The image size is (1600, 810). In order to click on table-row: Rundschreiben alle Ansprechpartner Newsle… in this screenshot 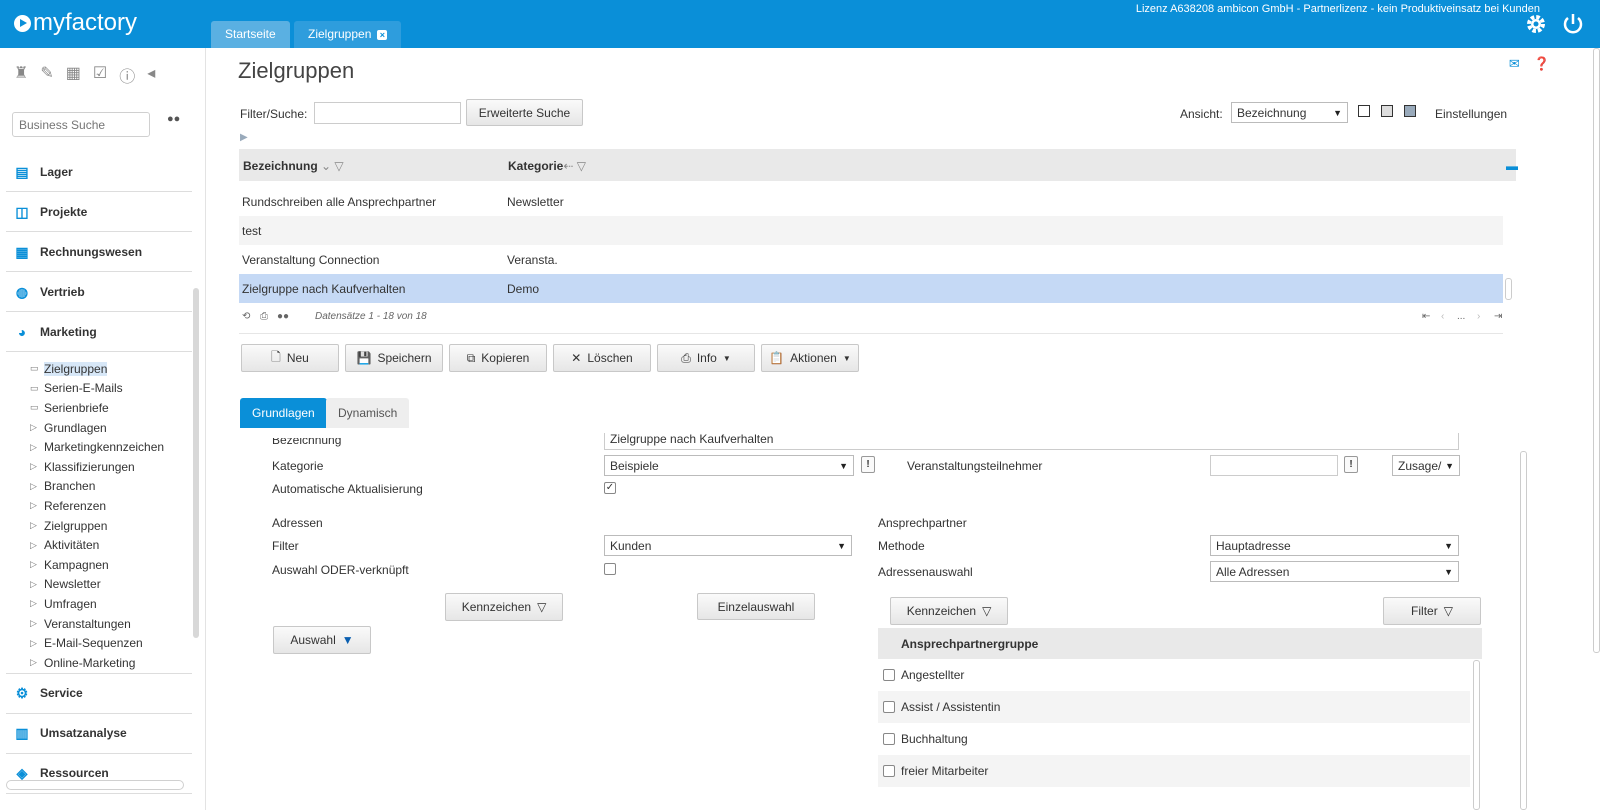, I will do `click(871, 201)`.